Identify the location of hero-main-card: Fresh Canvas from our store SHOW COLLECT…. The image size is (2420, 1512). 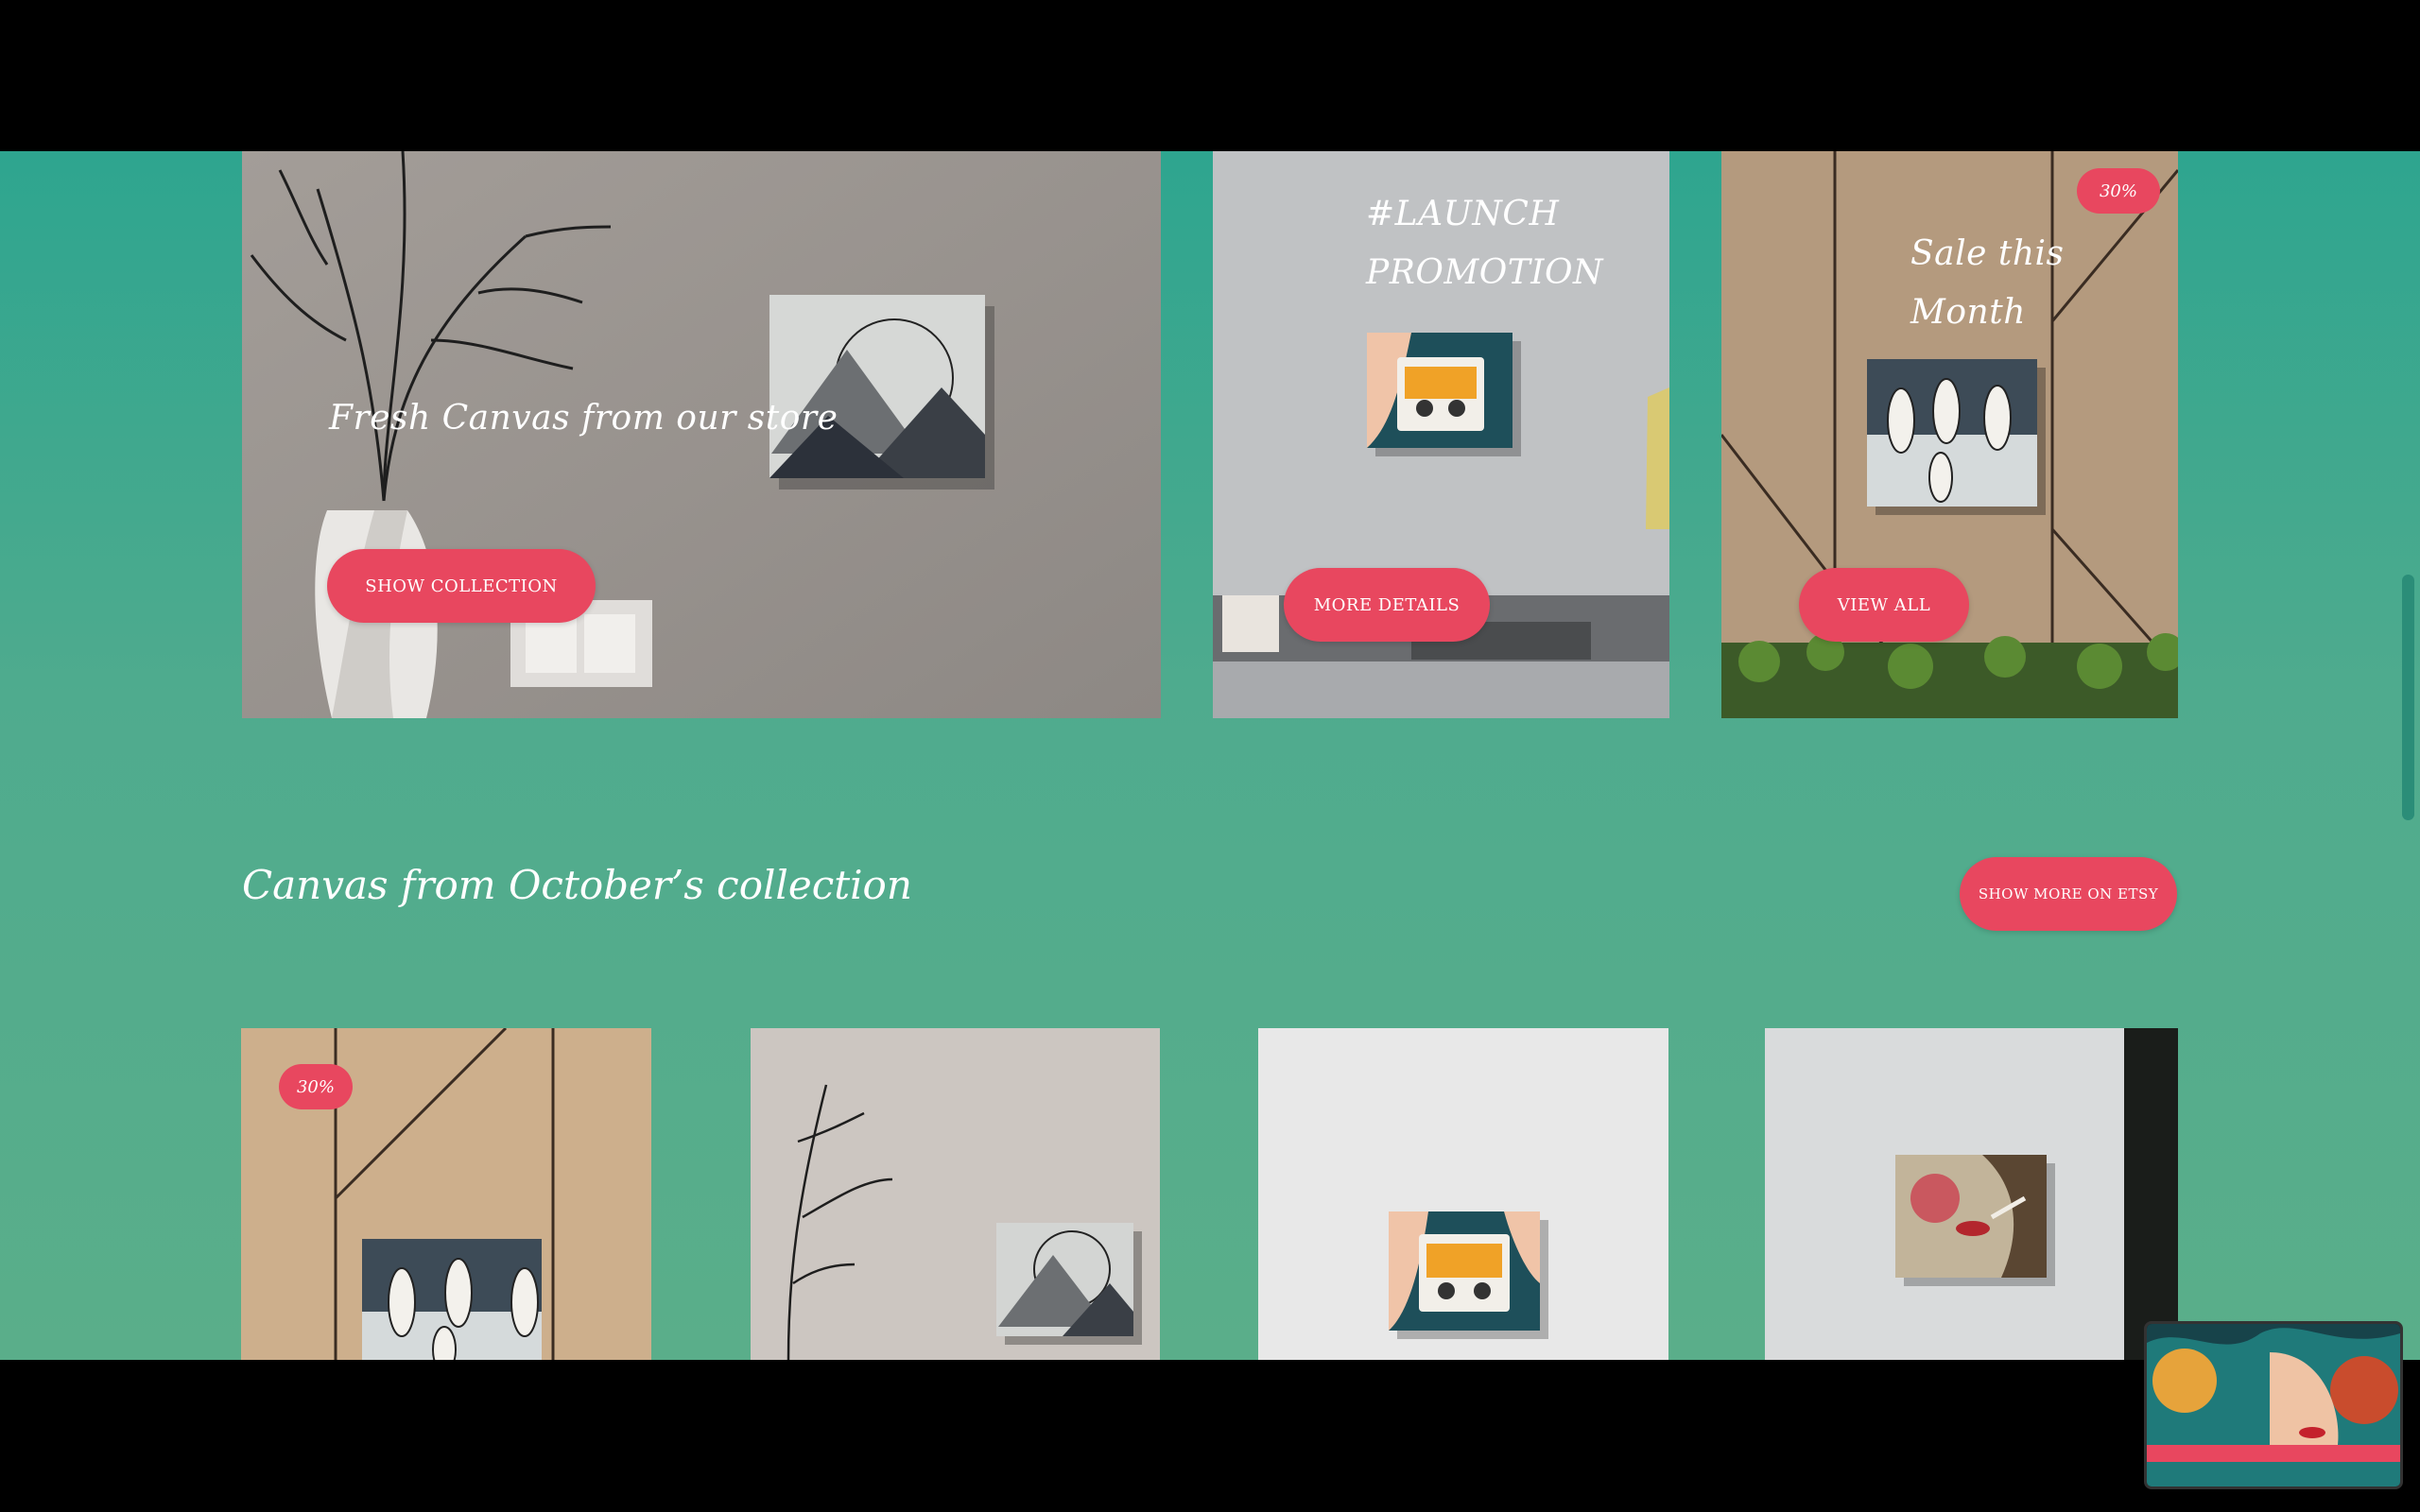
(701, 434).